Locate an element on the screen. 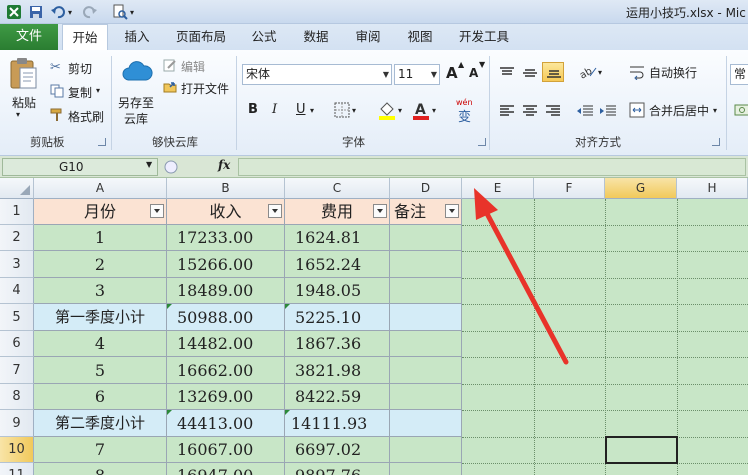 This screenshot has width=748, height=475. redo-icon is located at coordinates (90, 12).